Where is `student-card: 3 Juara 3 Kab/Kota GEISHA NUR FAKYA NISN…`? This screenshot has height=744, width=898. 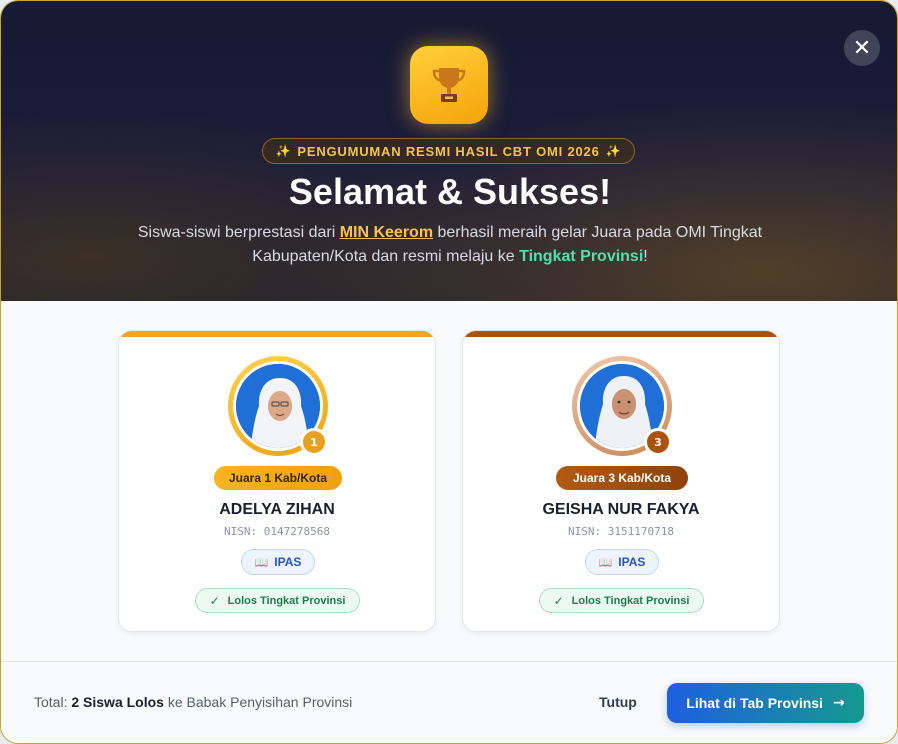
student-card: 3 Juara 3 Kab/Kota GEISHA NUR FAKYA NISN… is located at coordinates (621, 481).